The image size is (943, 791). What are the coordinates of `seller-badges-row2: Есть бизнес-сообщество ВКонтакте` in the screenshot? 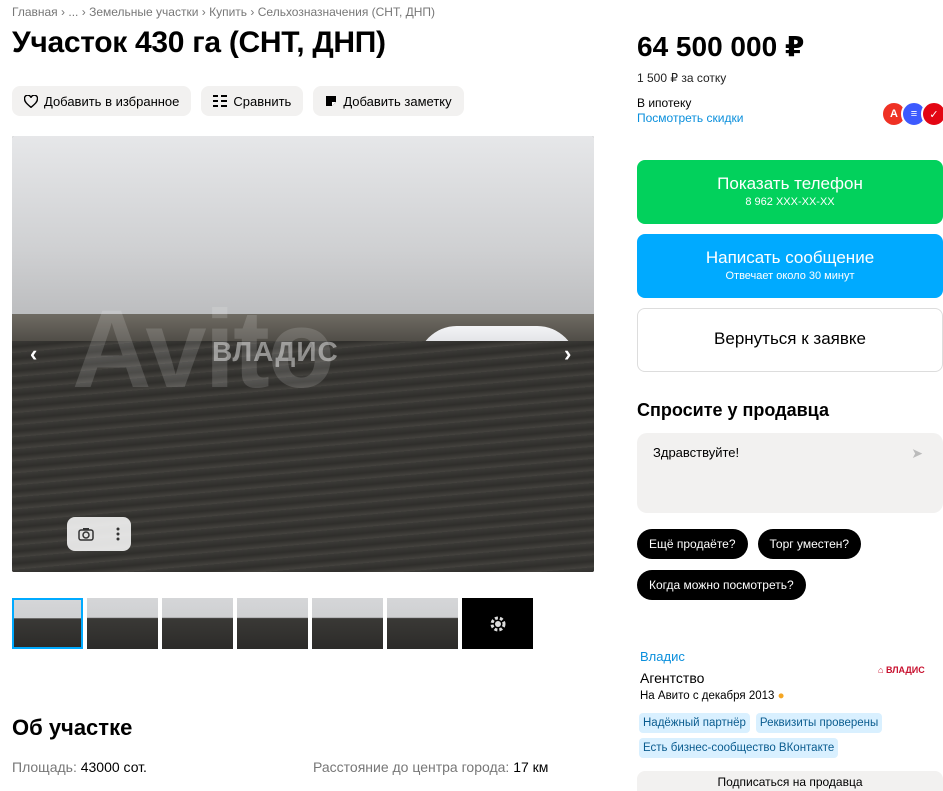 It's located at (739, 748).